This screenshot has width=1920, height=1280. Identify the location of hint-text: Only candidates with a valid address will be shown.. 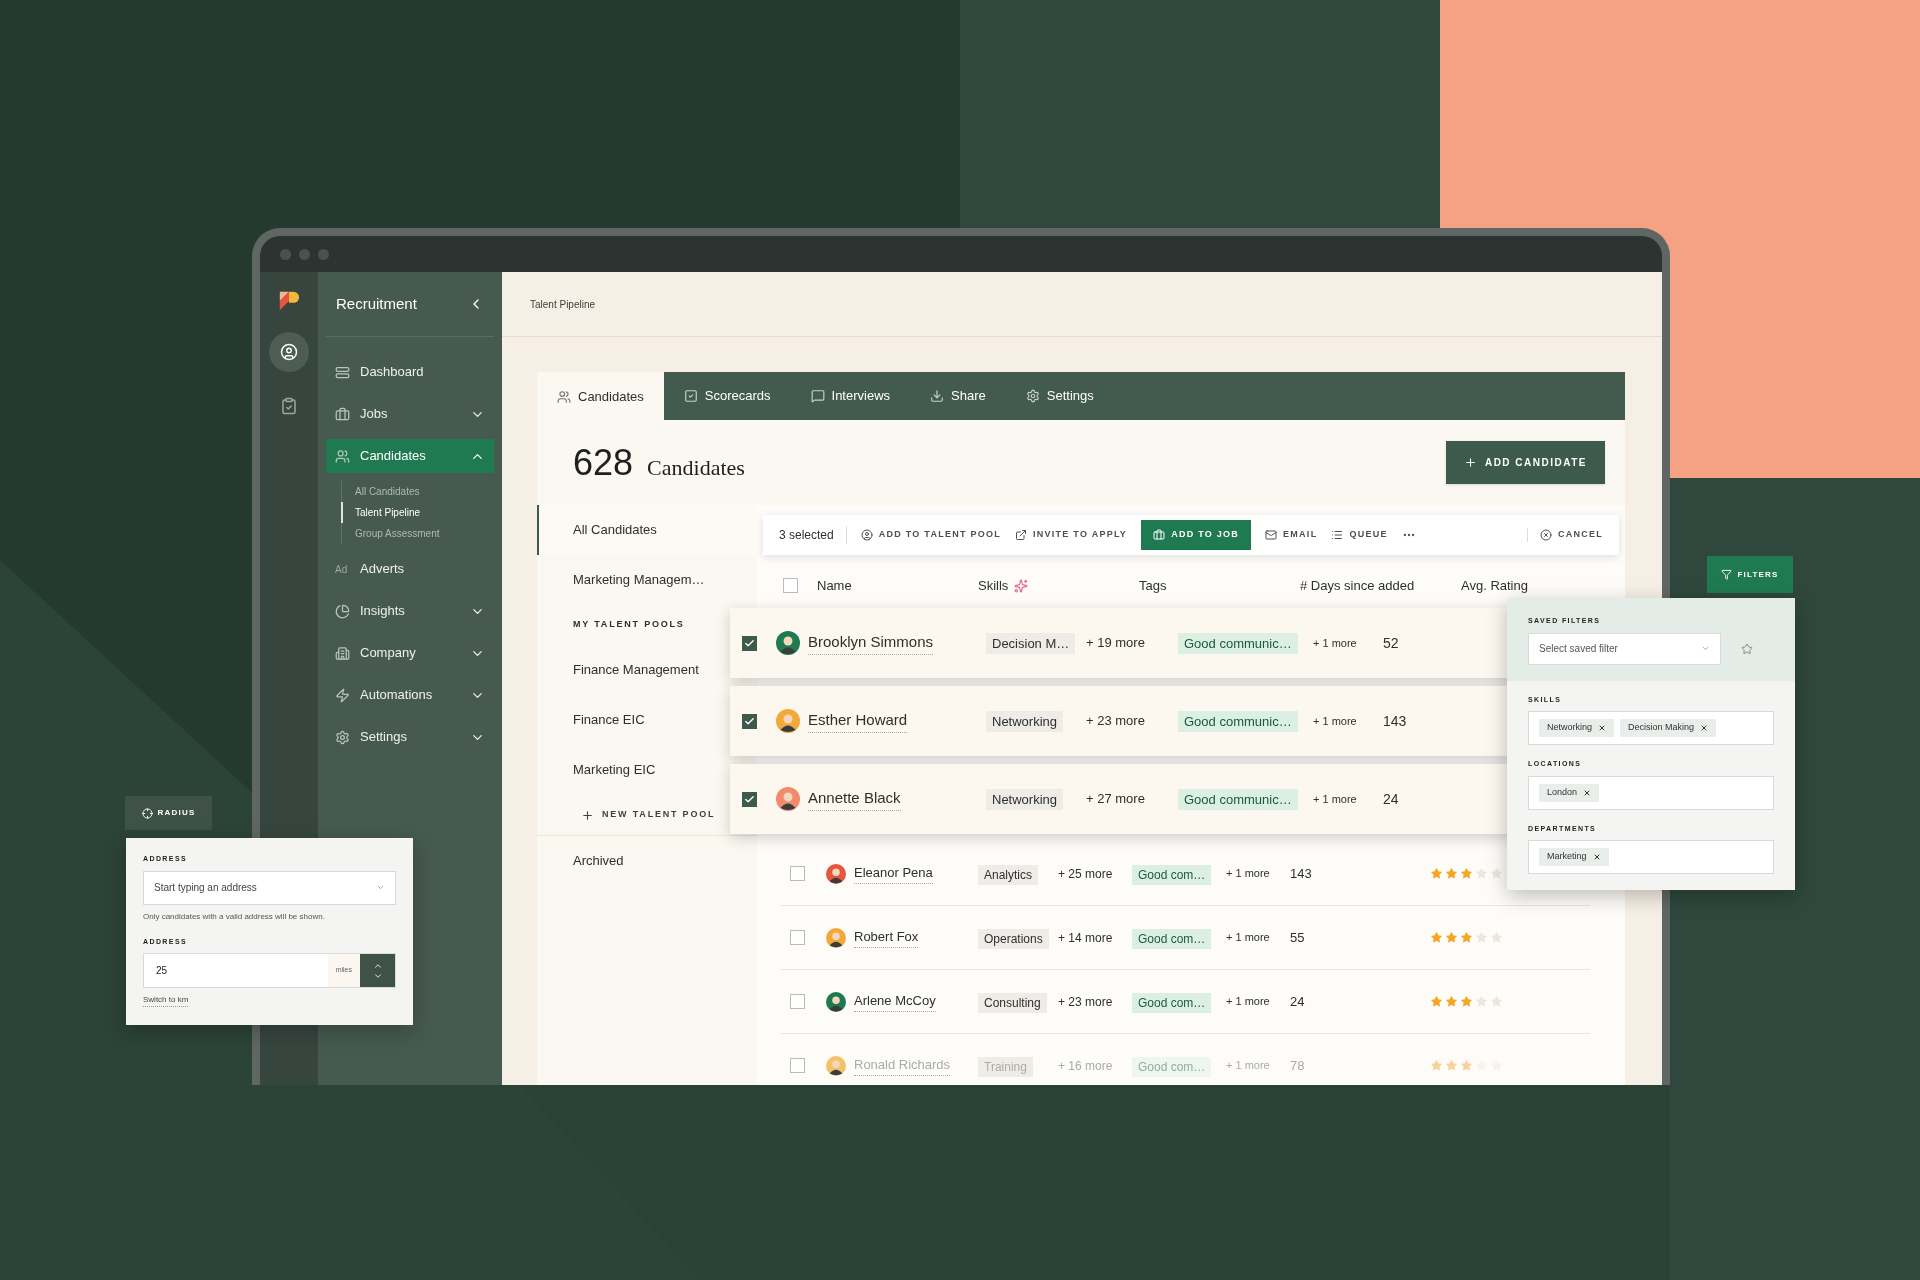
(234, 916).